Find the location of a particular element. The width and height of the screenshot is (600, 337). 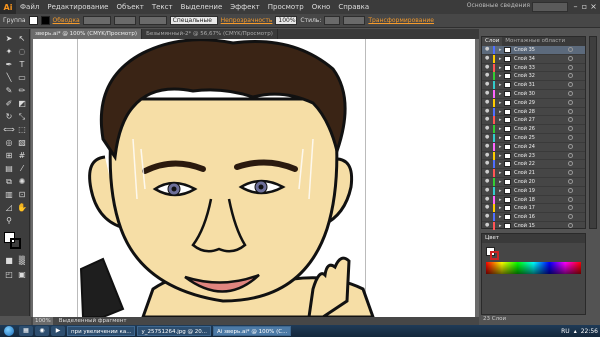

stroke-swatch is located at coordinates (45, 20).